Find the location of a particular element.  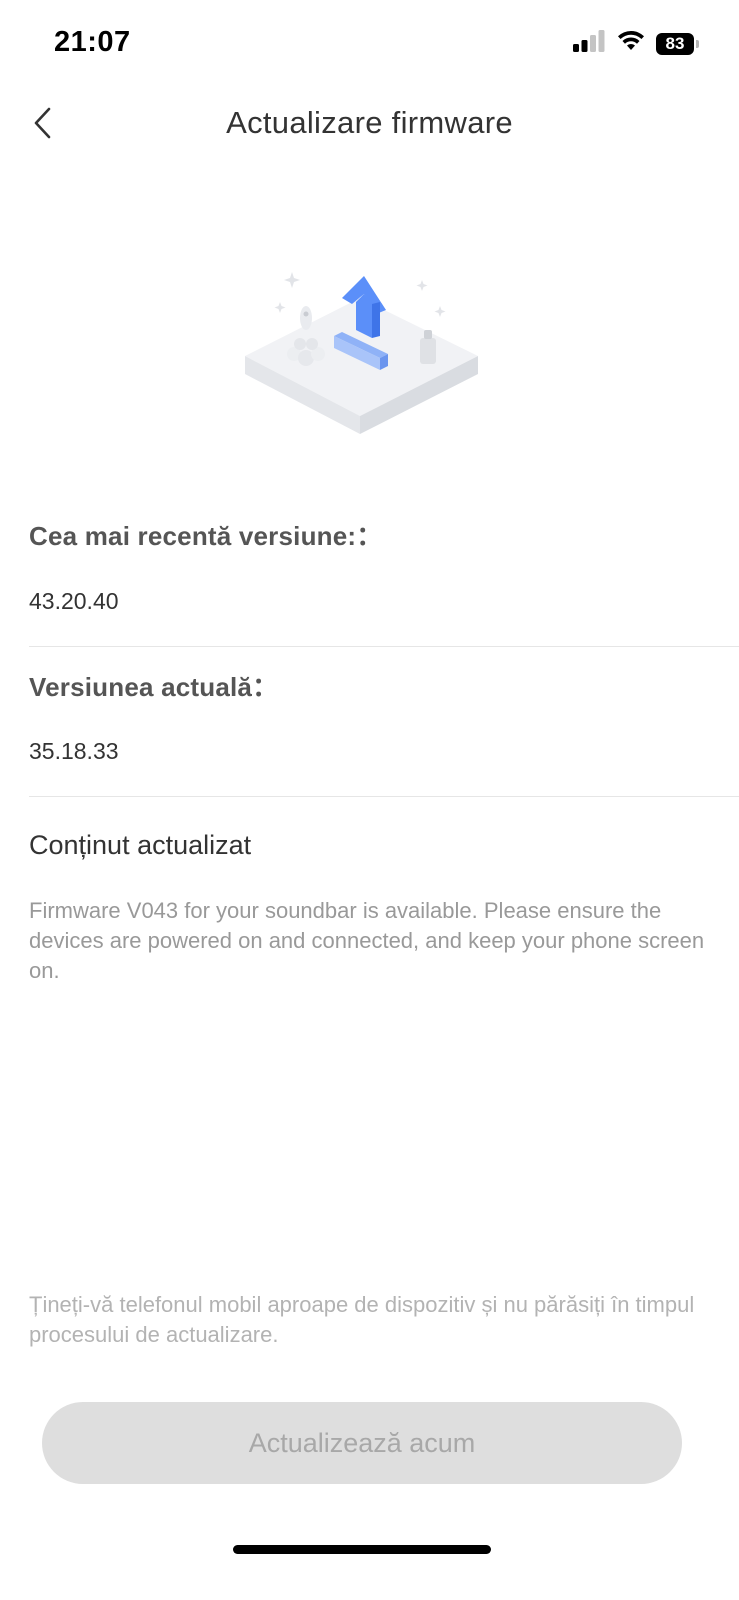

update-content-title: Conținut actualizat is located at coordinates (140, 845).